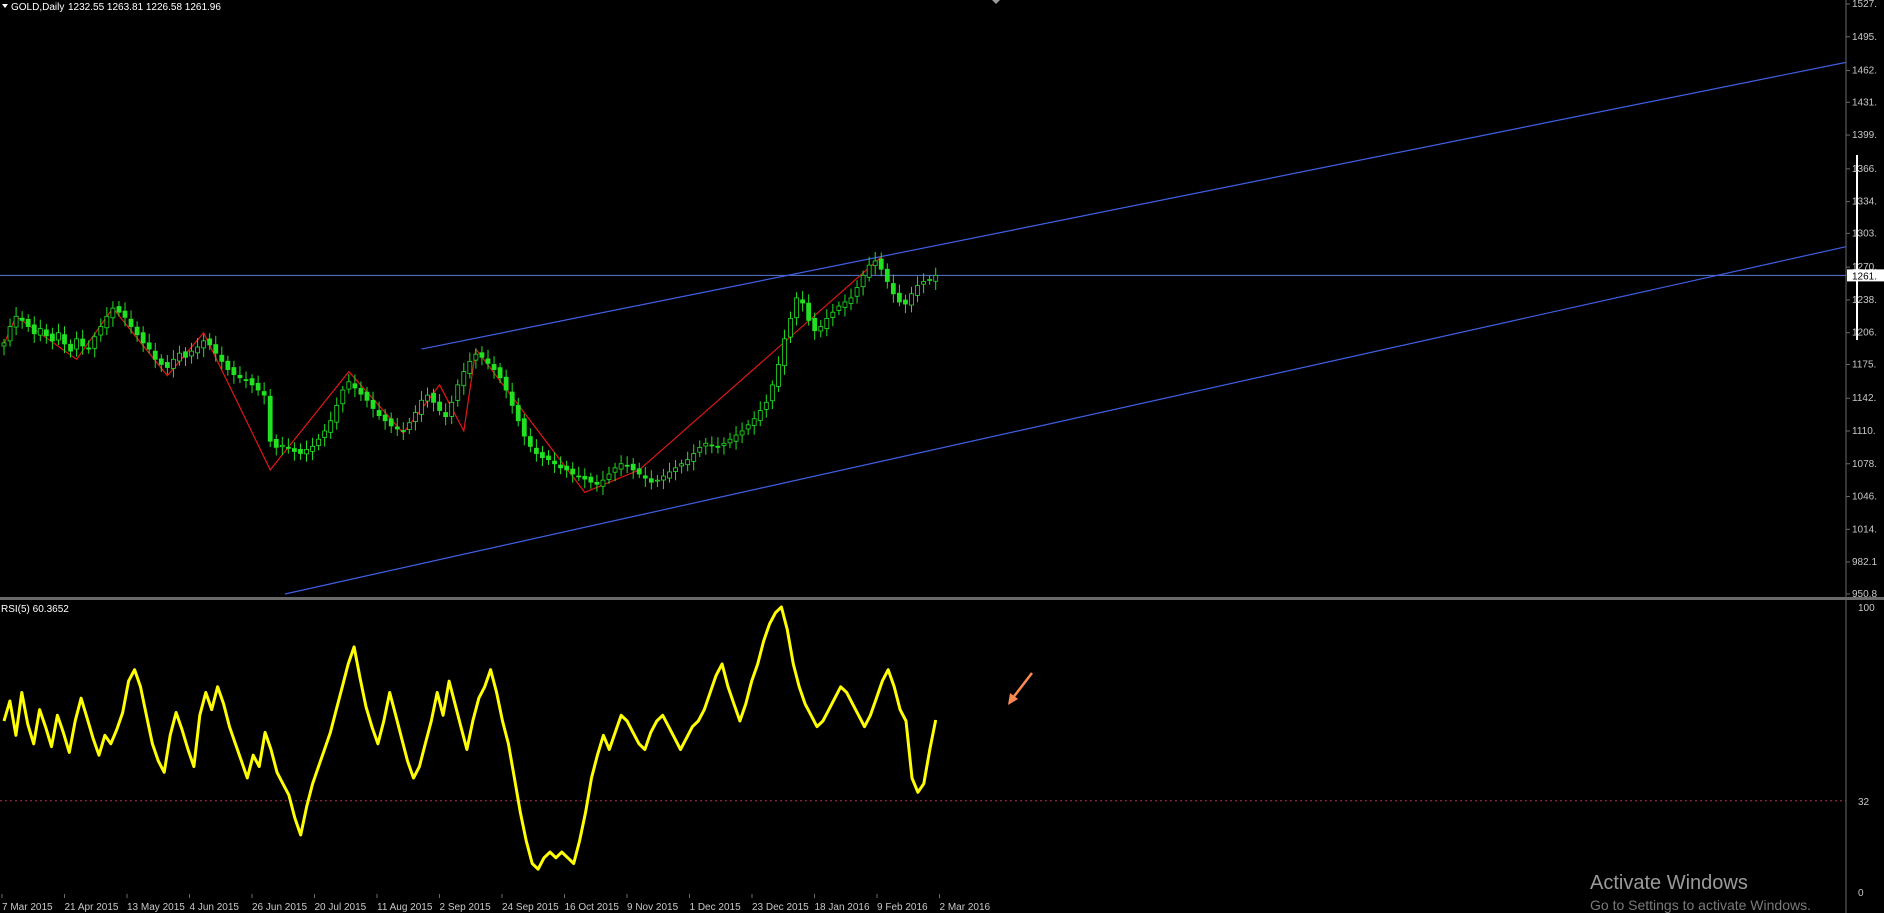 The width and height of the screenshot is (1884, 913). Describe the element at coordinates (1864, 169) in the screenshot. I see `price-tick-label: 1366.` at that location.